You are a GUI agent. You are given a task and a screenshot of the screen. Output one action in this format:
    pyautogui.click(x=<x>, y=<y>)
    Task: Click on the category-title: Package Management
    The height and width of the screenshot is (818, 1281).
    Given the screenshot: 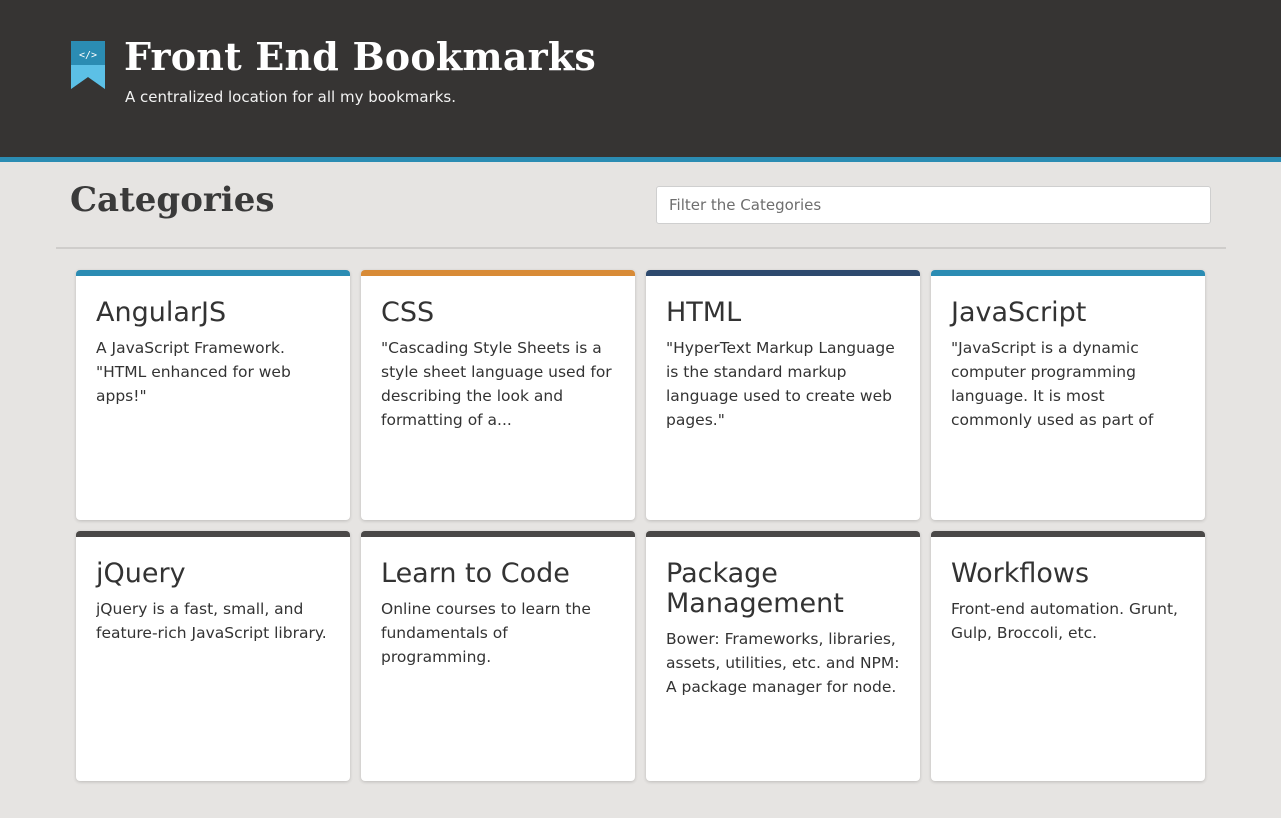 What is the action you would take?
    pyautogui.click(x=755, y=588)
    